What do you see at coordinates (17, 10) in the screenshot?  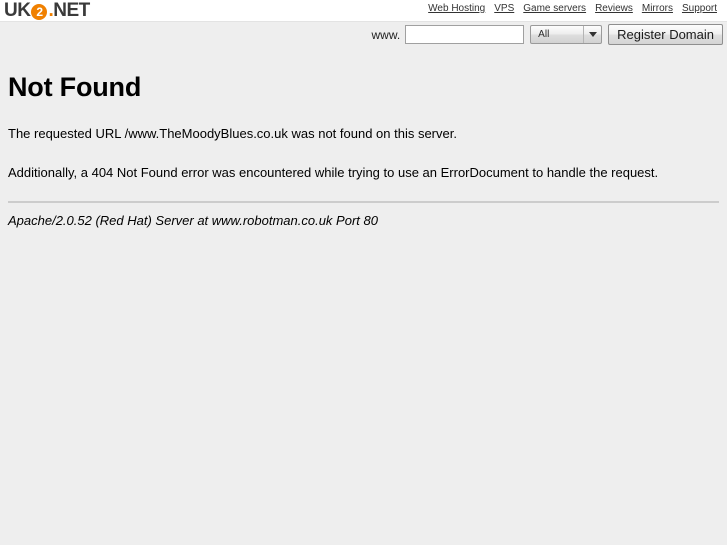 I see `logo-text-uk: UK` at bounding box center [17, 10].